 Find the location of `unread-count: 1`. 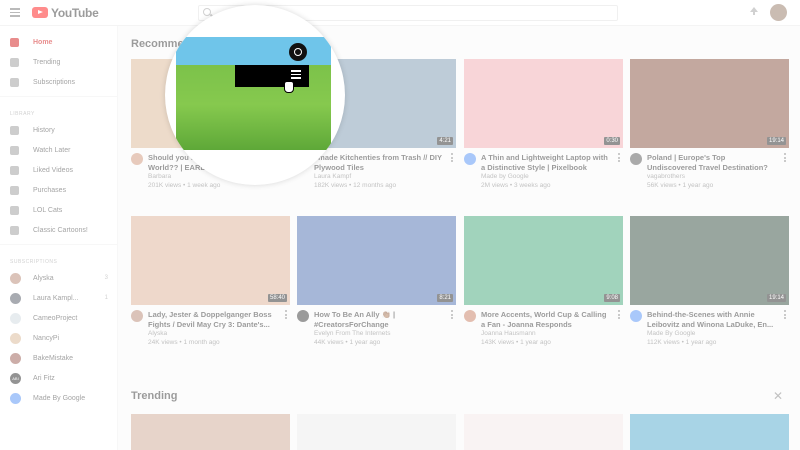

unread-count: 1 is located at coordinates (106, 298).